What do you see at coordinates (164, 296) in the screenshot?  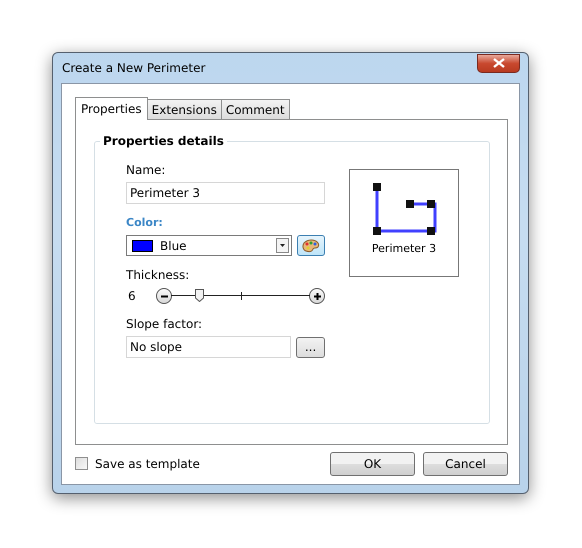 I see `decrease-button` at bounding box center [164, 296].